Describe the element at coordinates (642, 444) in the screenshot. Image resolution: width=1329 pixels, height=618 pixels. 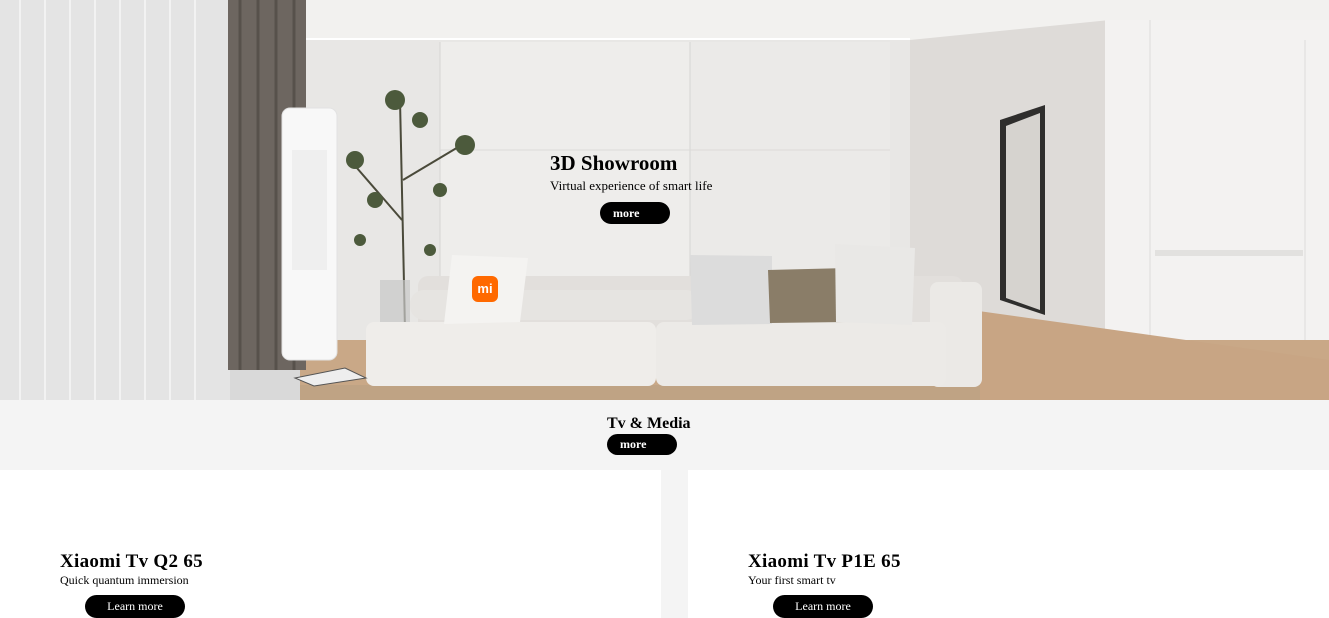
I see `category-more-button: more` at that location.